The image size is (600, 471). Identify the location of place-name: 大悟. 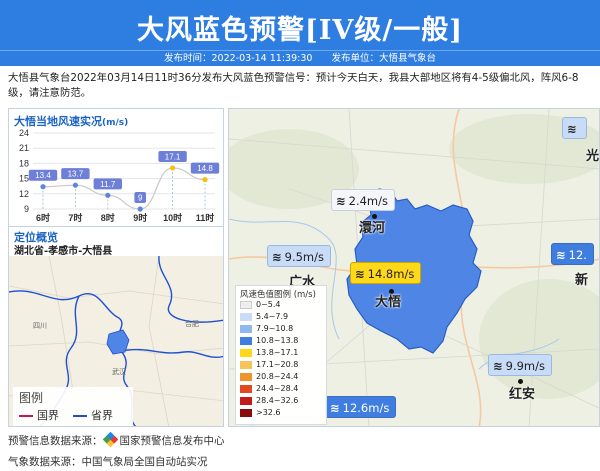
(388, 302).